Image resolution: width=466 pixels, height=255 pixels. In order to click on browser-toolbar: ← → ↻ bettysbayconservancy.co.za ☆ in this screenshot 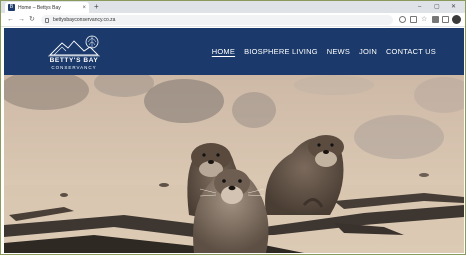, I will do `click(233, 20)`.